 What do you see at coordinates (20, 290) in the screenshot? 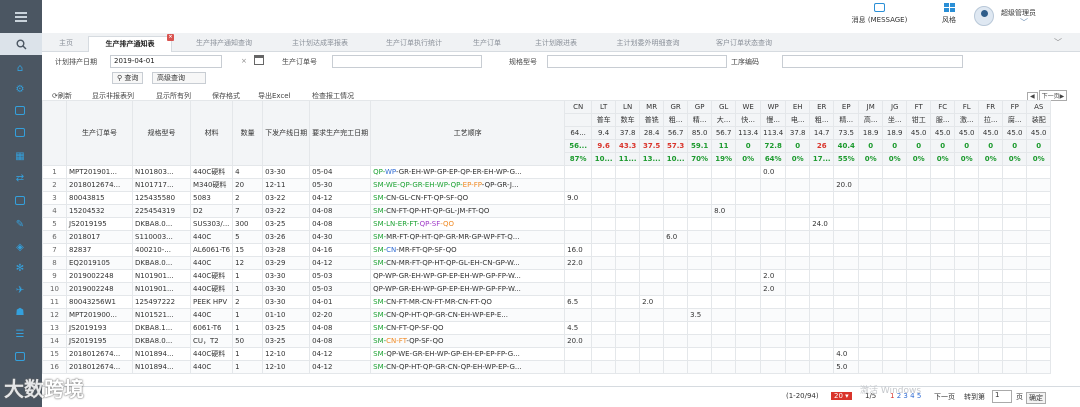
I see `tools-icon: ✈` at bounding box center [20, 290].